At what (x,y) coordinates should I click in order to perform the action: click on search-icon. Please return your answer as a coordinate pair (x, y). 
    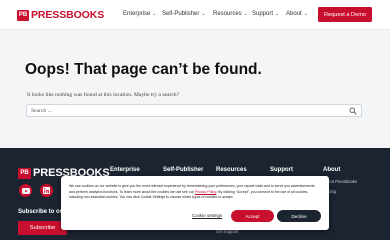
    Looking at the image, I should click on (353, 111).